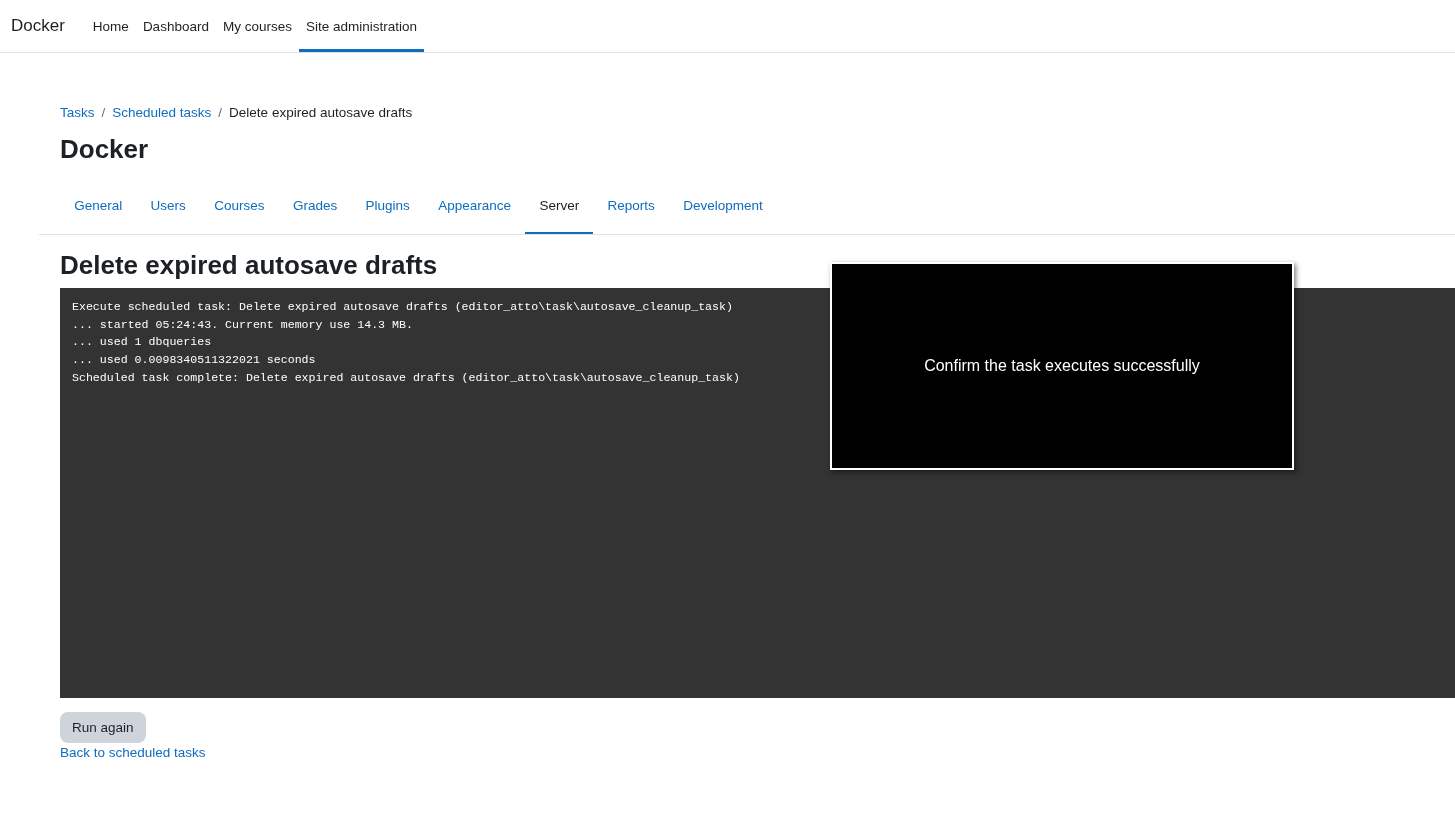 This screenshot has height=816, width=1455. I want to click on page-title: Docker, so click(105, 149).